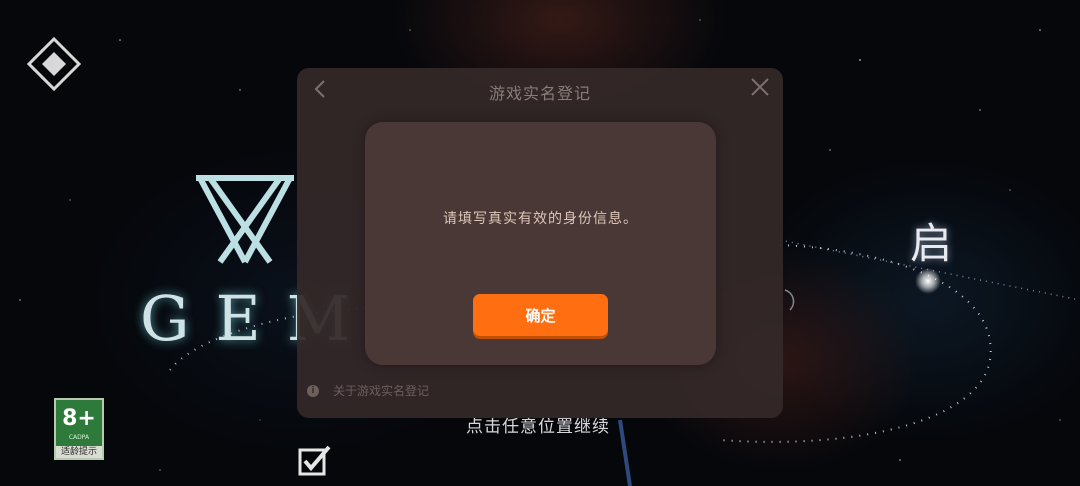  I want to click on crystal-beam, so click(625, 452).